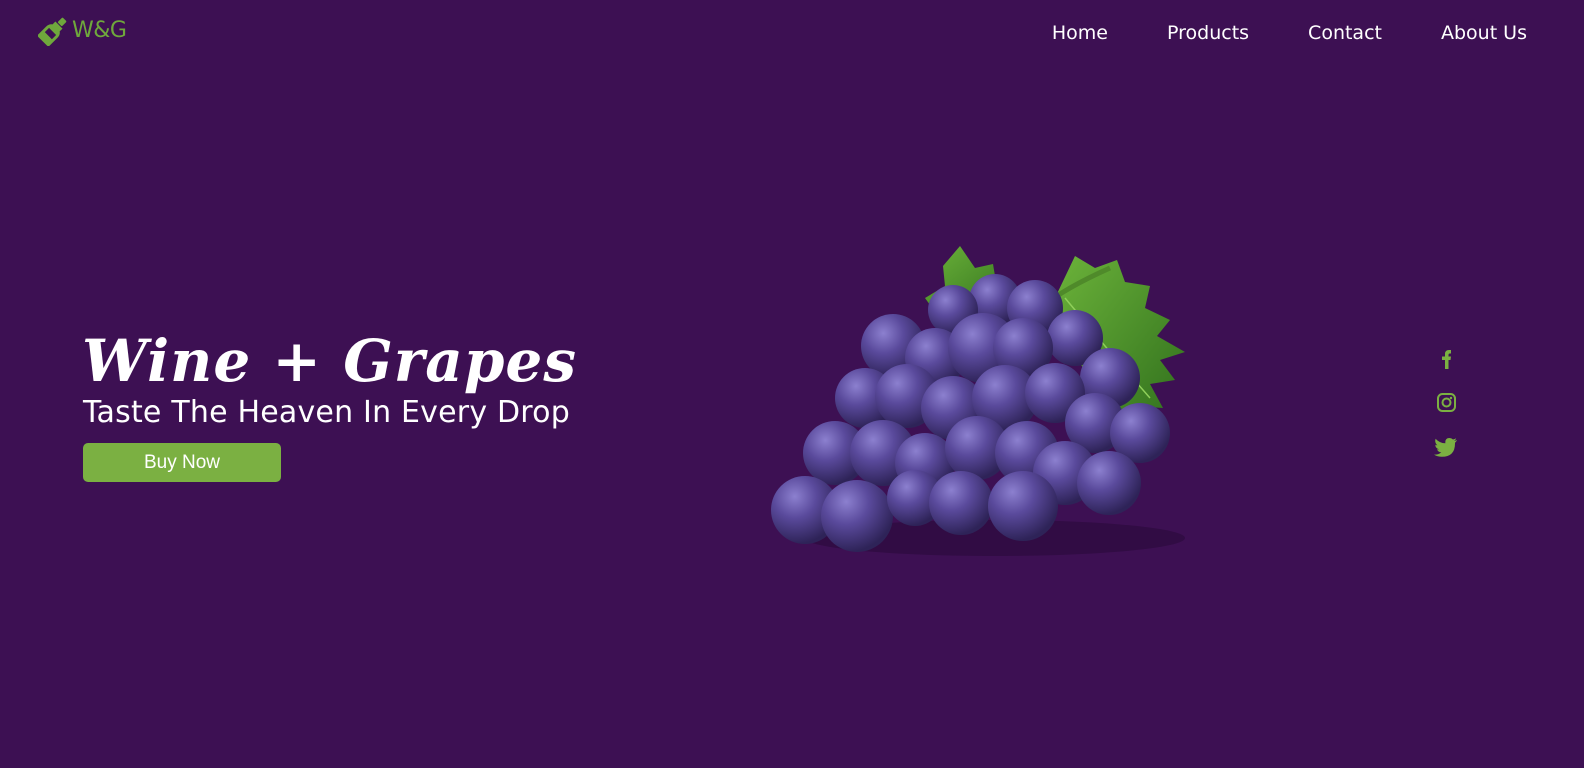 The width and height of the screenshot is (1584, 768). What do you see at coordinates (182, 462) in the screenshot?
I see `buy-now-button: Buy Now` at bounding box center [182, 462].